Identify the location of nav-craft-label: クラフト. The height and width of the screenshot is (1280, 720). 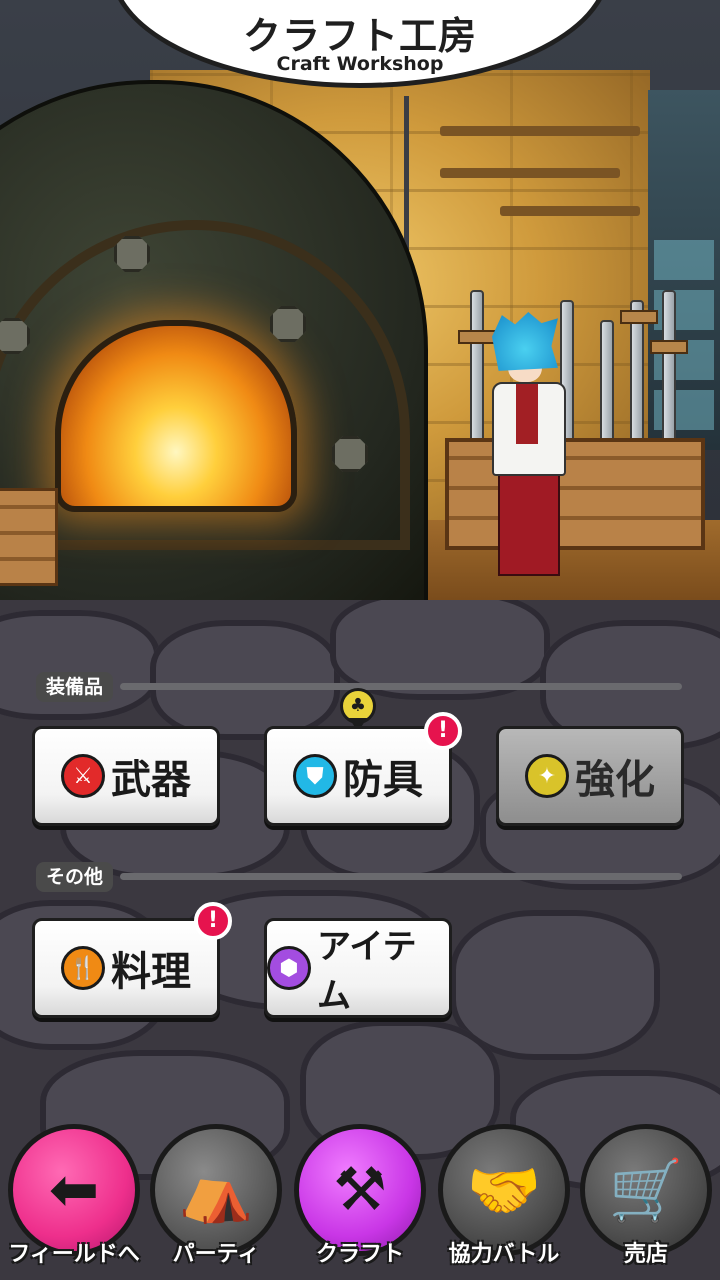
(359, 1254).